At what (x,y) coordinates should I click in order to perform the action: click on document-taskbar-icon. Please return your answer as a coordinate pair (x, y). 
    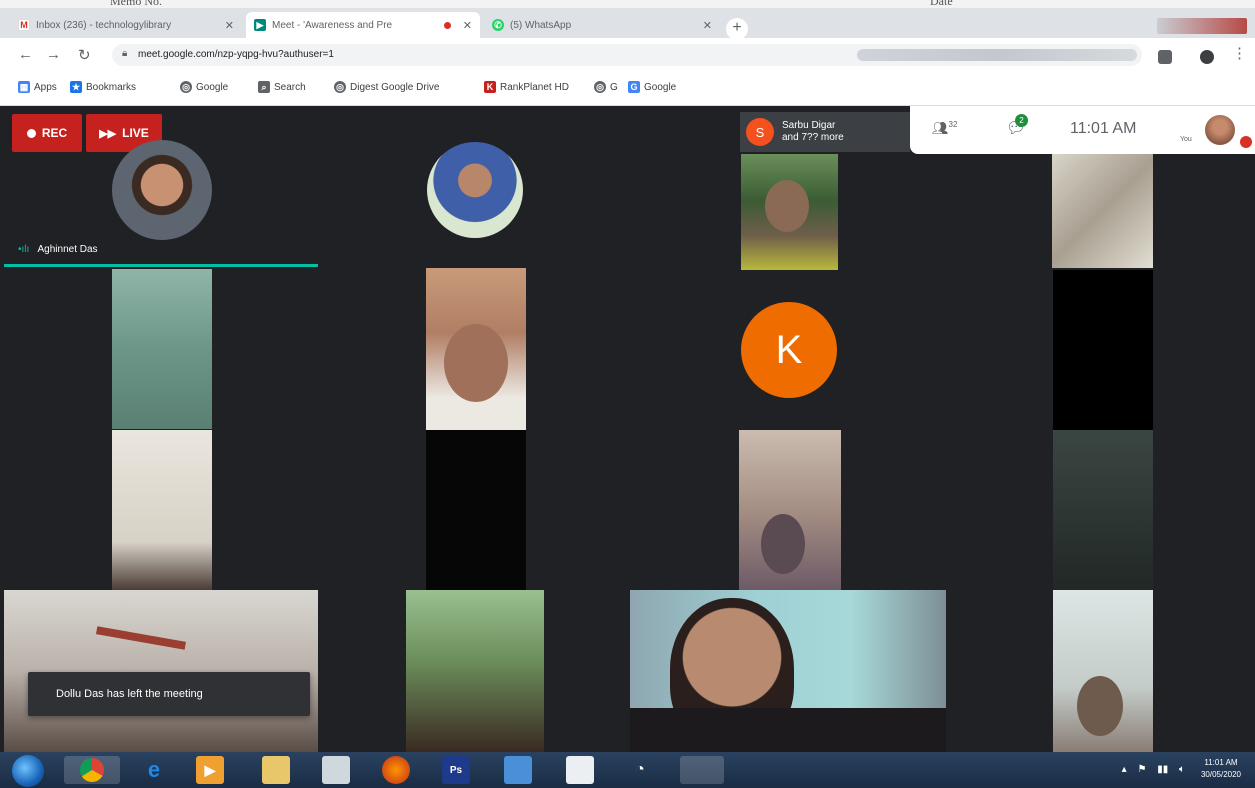
    Looking at the image, I should click on (336, 770).